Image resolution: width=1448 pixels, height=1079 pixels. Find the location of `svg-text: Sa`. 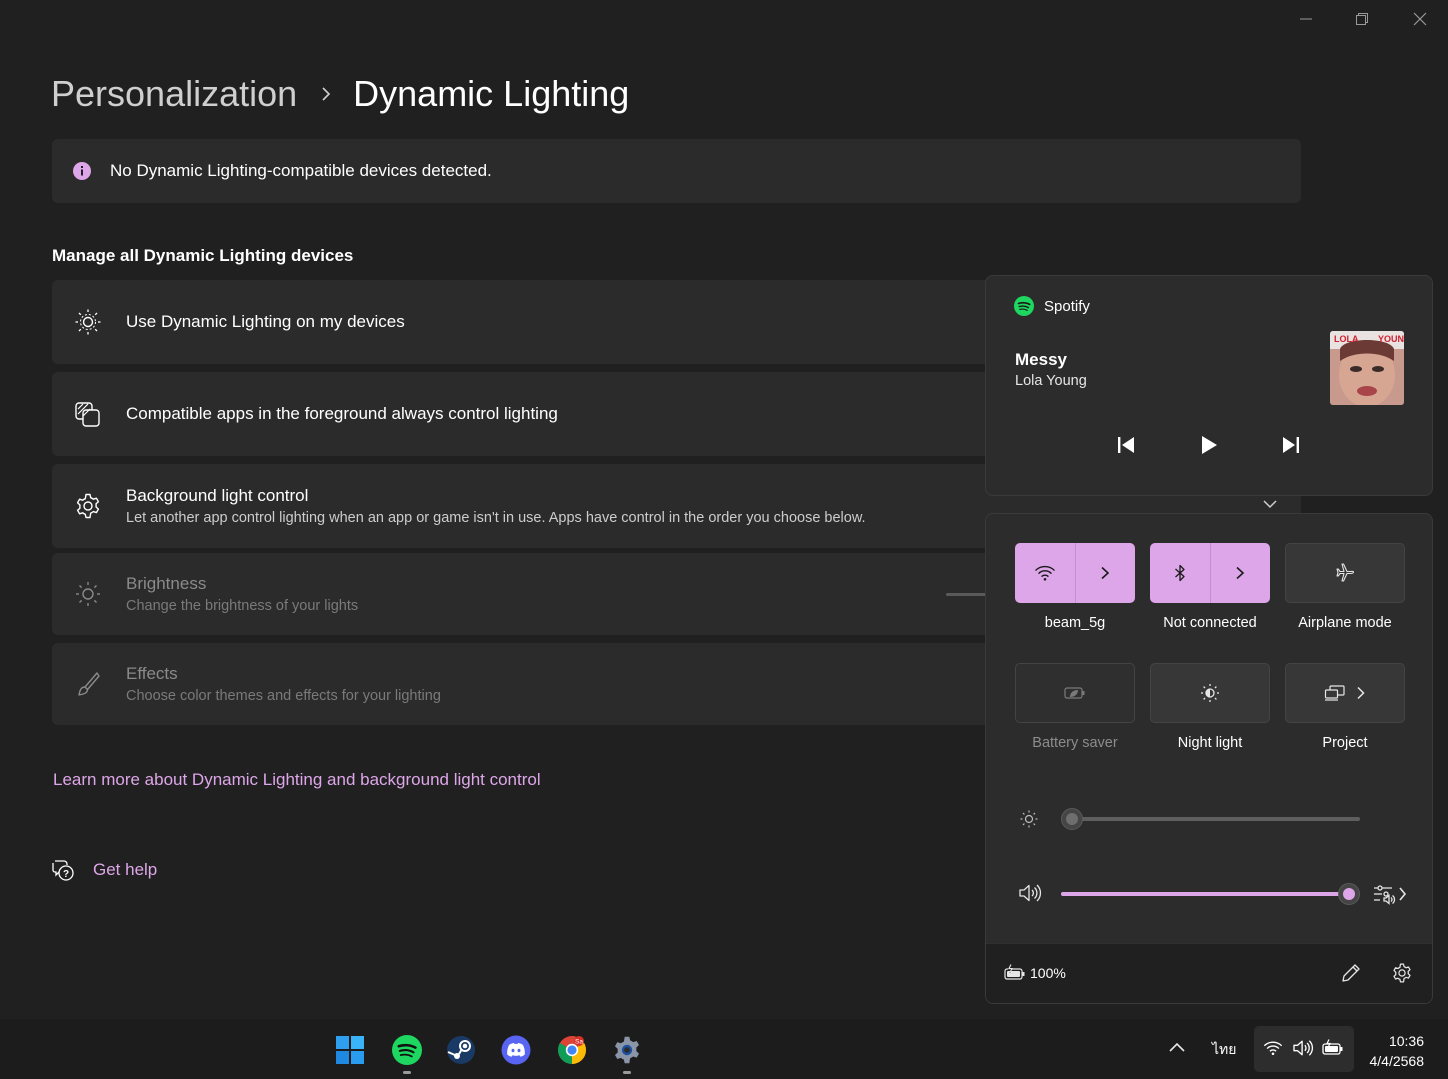

svg-text: Sa is located at coordinates (579, 1041).